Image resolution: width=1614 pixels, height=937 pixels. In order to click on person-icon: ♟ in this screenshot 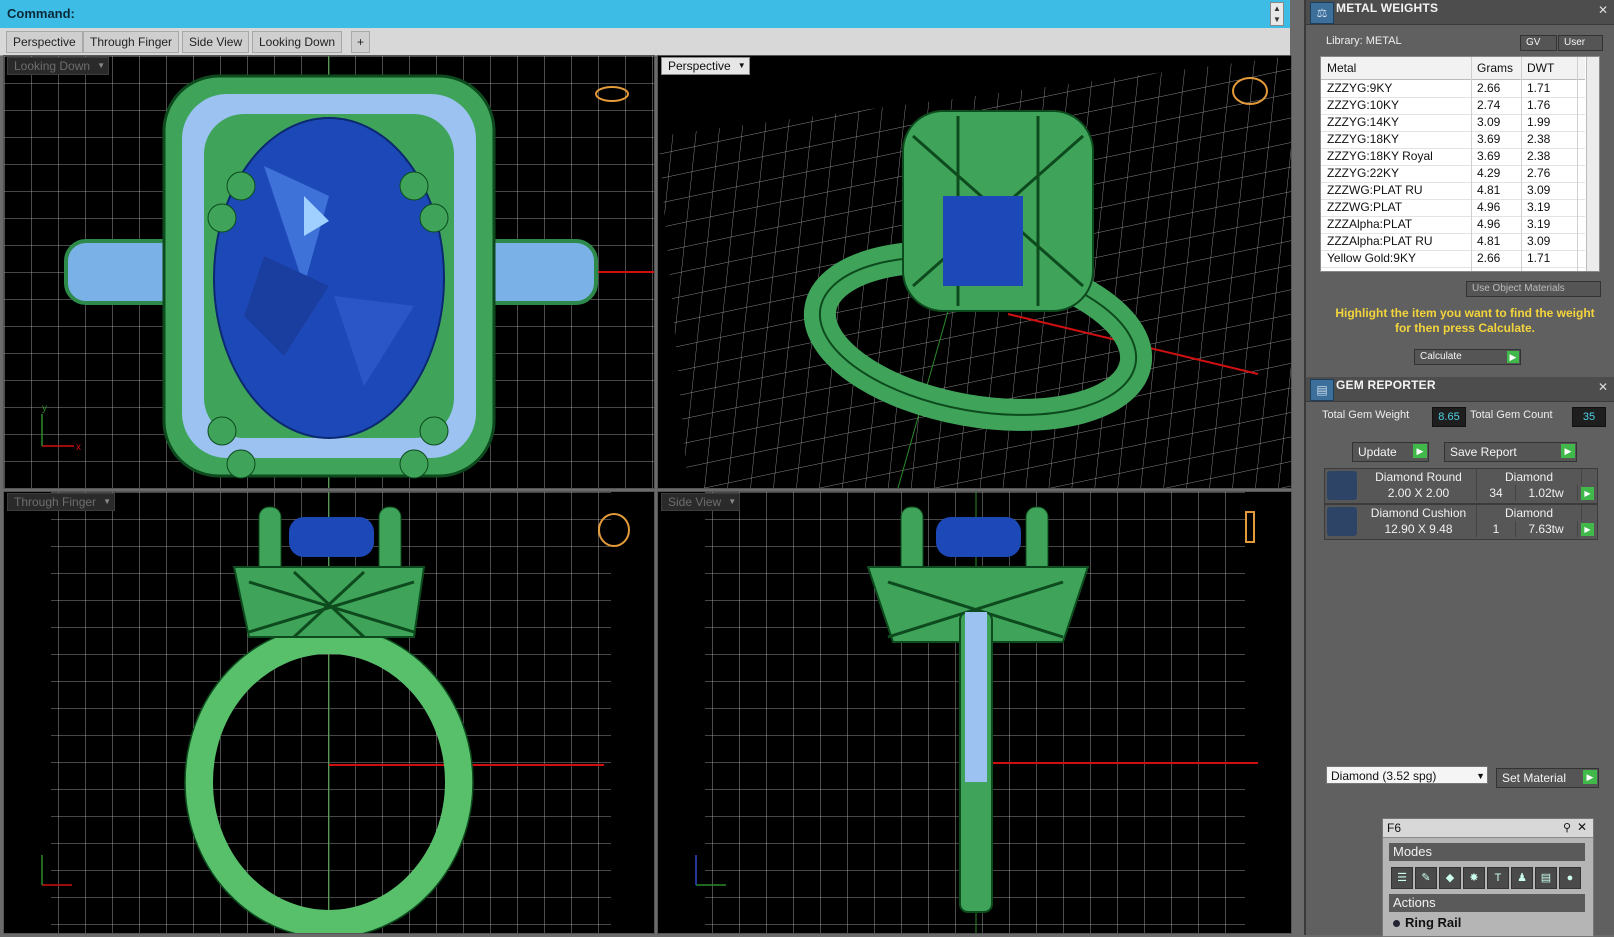, I will do `click(1522, 878)`.